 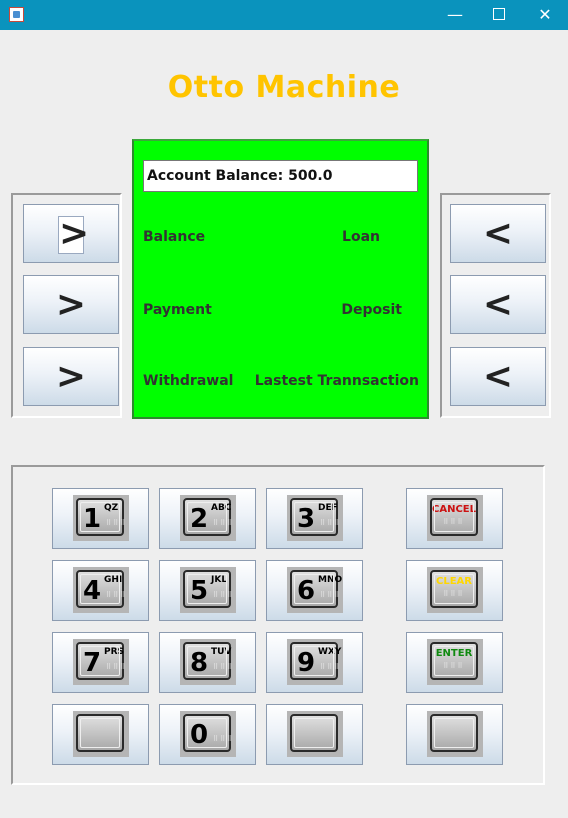 I want to click on key-number: 7, so click(x=92, y=663).